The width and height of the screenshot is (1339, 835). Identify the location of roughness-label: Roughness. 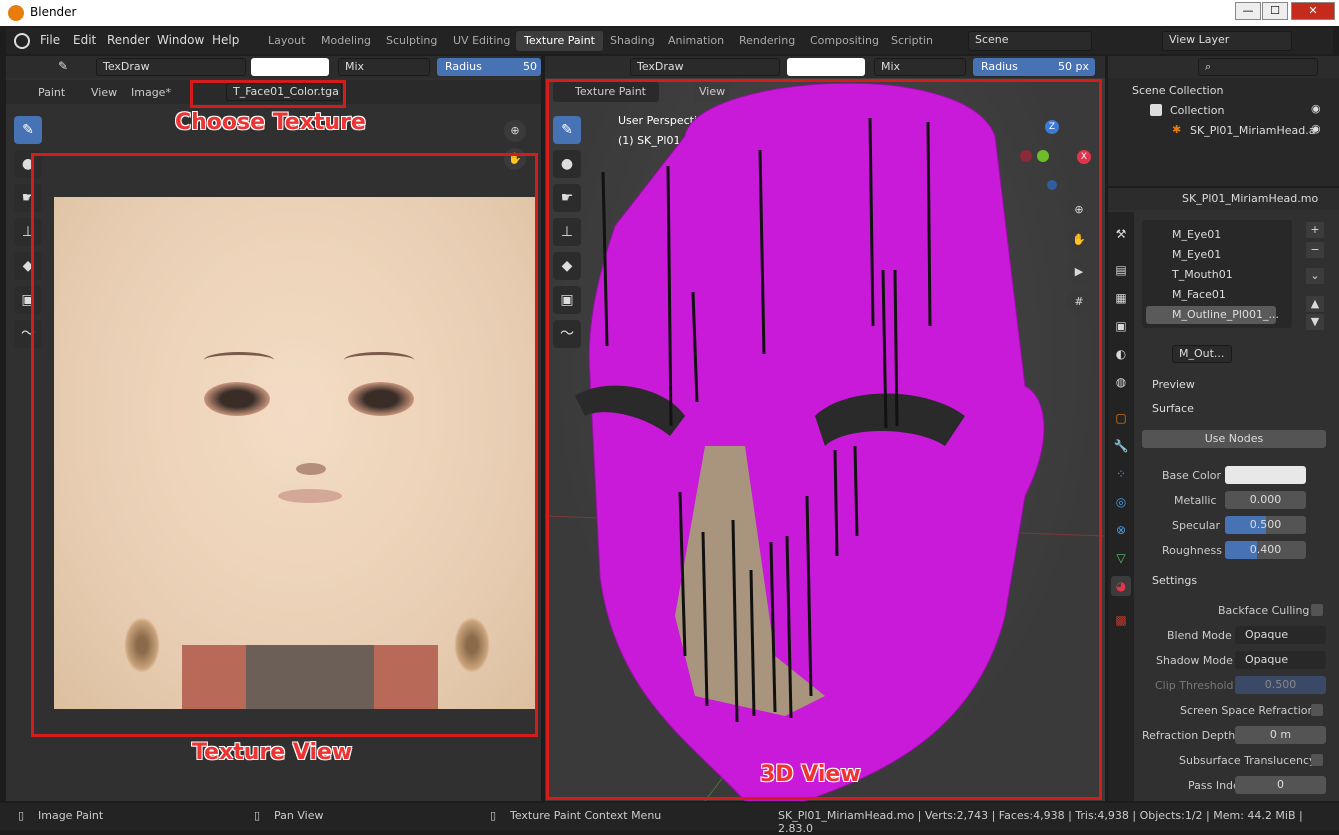
(1192, 550).